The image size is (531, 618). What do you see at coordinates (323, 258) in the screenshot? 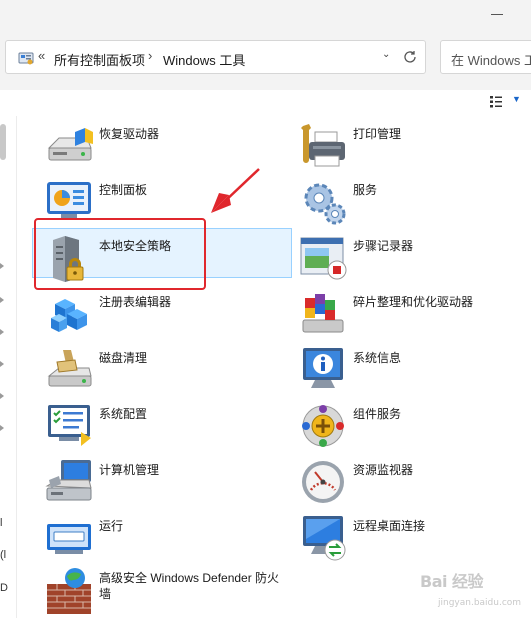
I see `recorder-icon` at bounding box center [323, 258].